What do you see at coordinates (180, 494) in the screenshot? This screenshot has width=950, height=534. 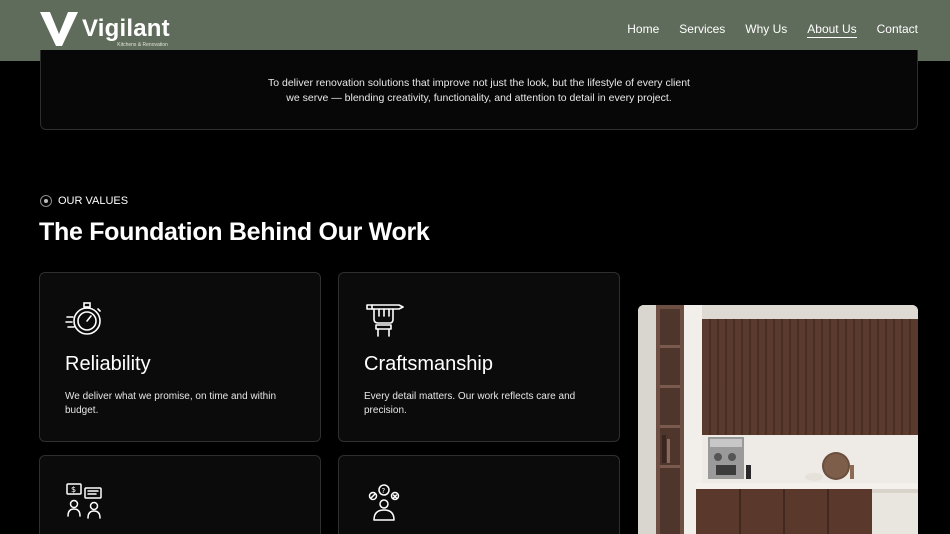 I see `value-card-3: $` at bounding box center [180, 494].